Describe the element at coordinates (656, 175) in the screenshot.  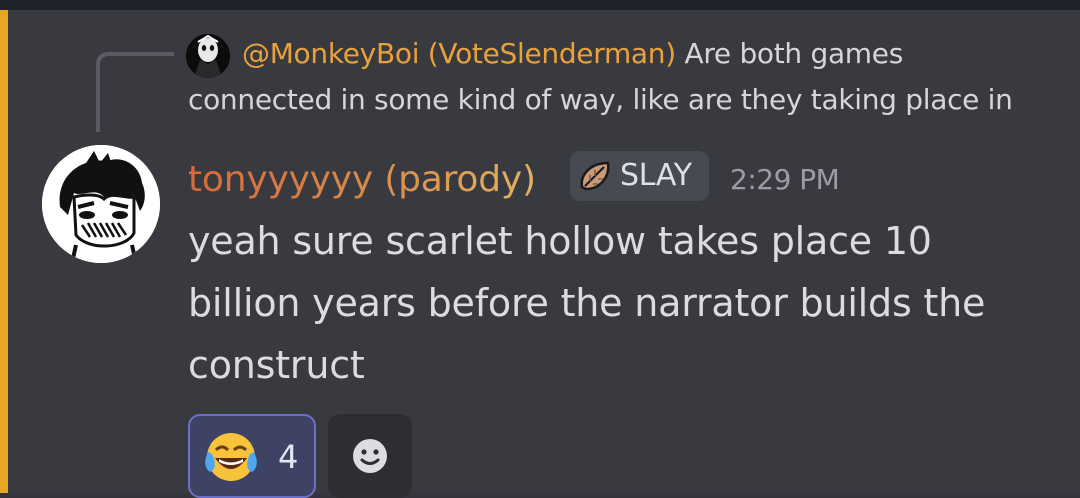
I see `role-tag-label: SLAY` at that location.